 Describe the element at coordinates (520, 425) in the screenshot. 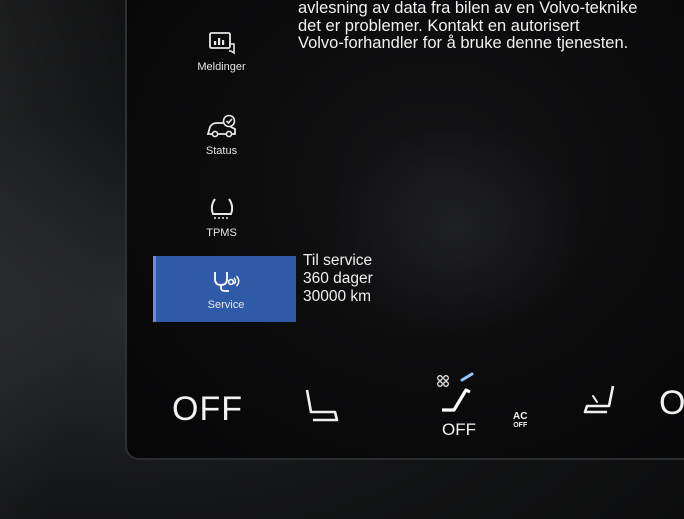

I see `ac-off-label: OFF` at that location.